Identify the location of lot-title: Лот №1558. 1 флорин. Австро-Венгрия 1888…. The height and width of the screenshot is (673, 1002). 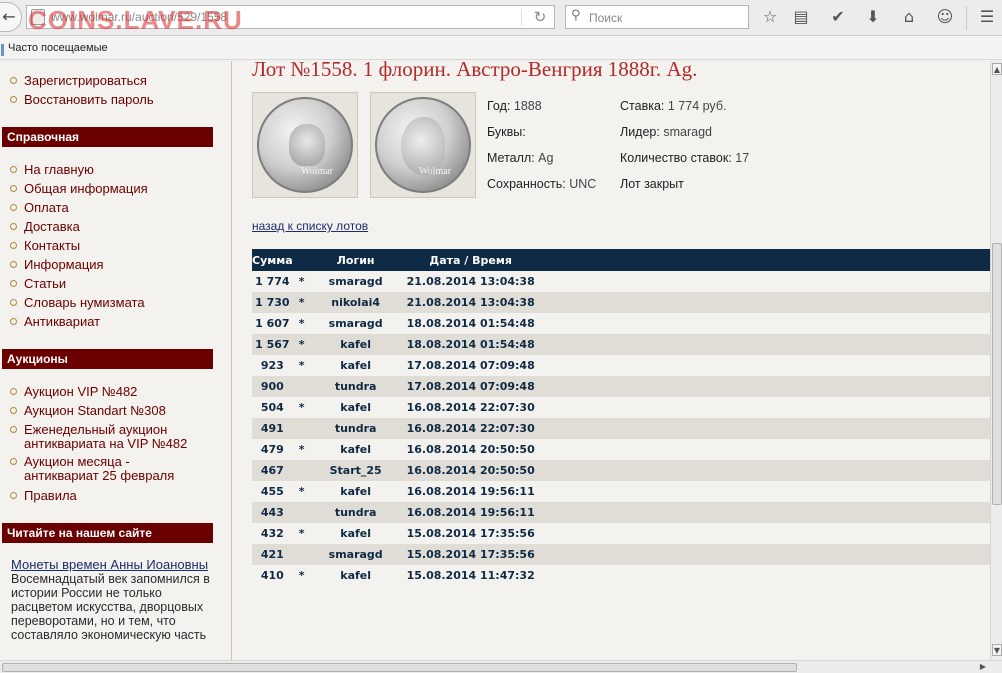
(475, 71).